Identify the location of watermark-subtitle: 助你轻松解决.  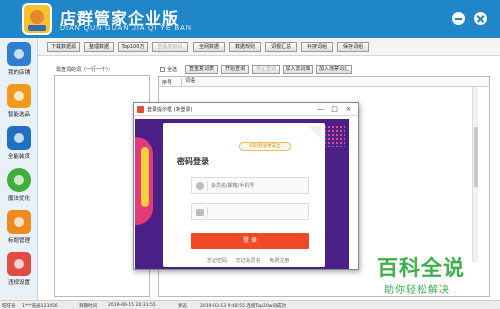
(417, 290).